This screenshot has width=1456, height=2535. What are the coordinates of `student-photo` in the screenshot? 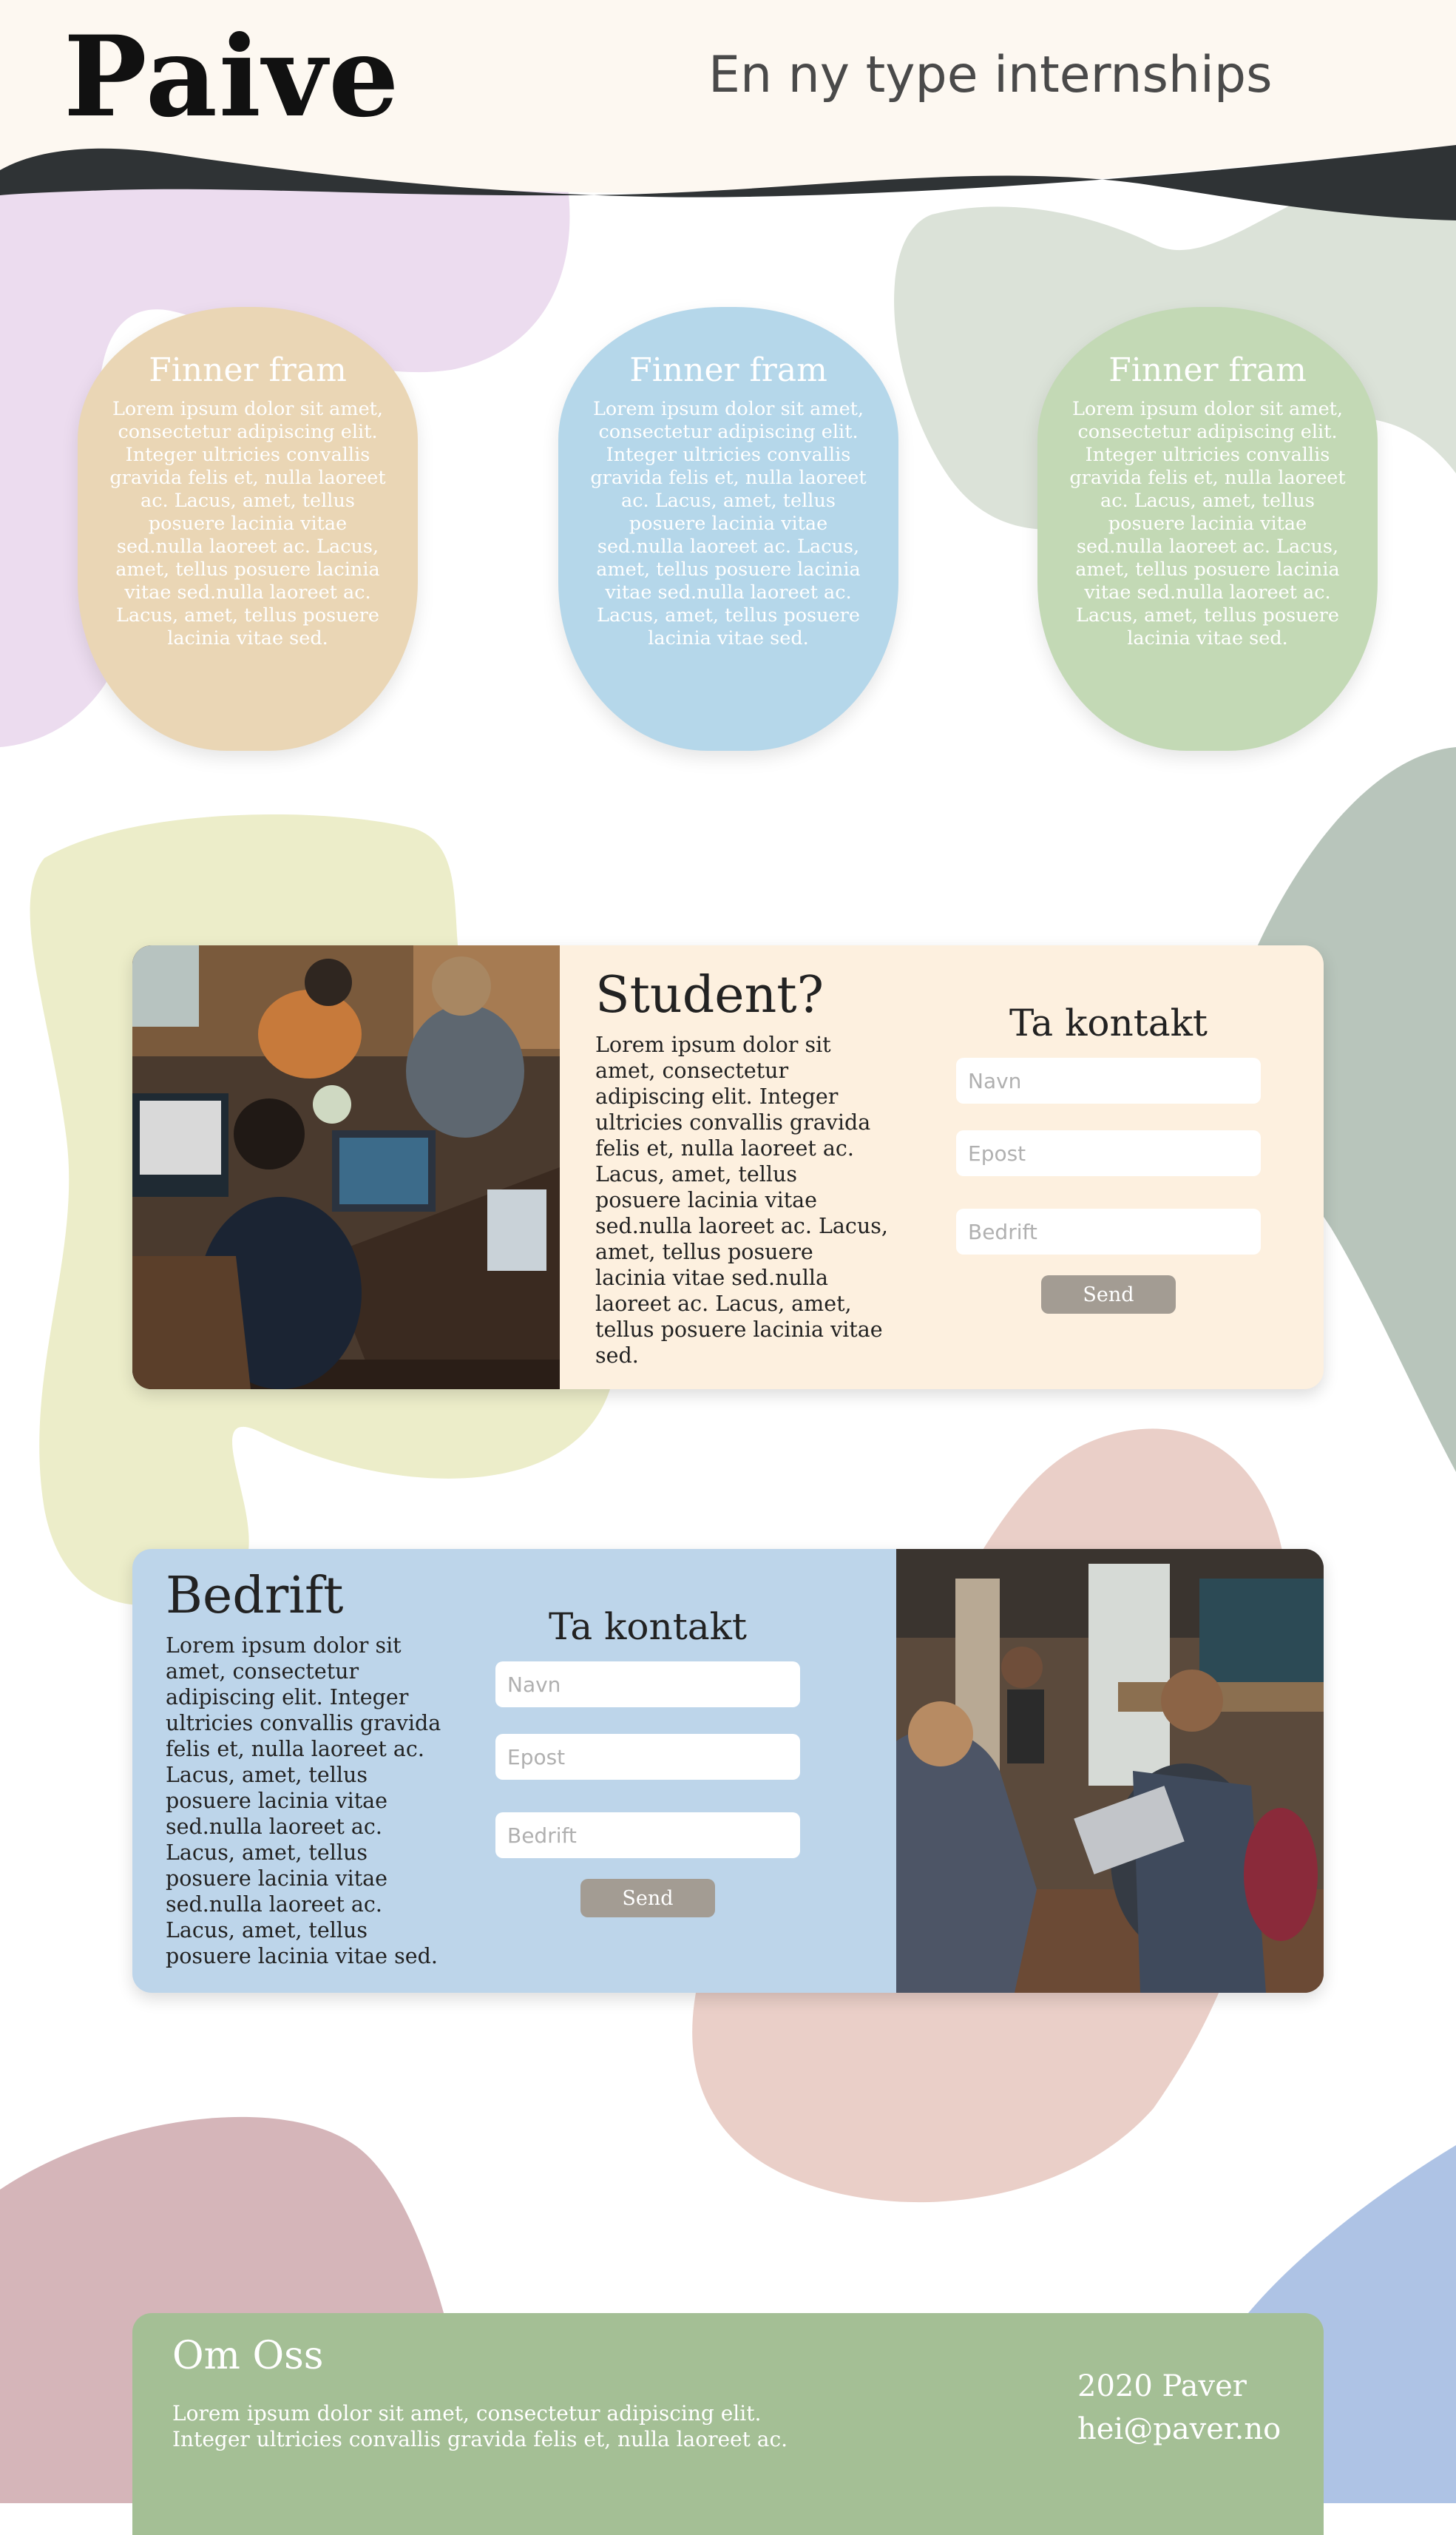 It's located at (346, 1167).